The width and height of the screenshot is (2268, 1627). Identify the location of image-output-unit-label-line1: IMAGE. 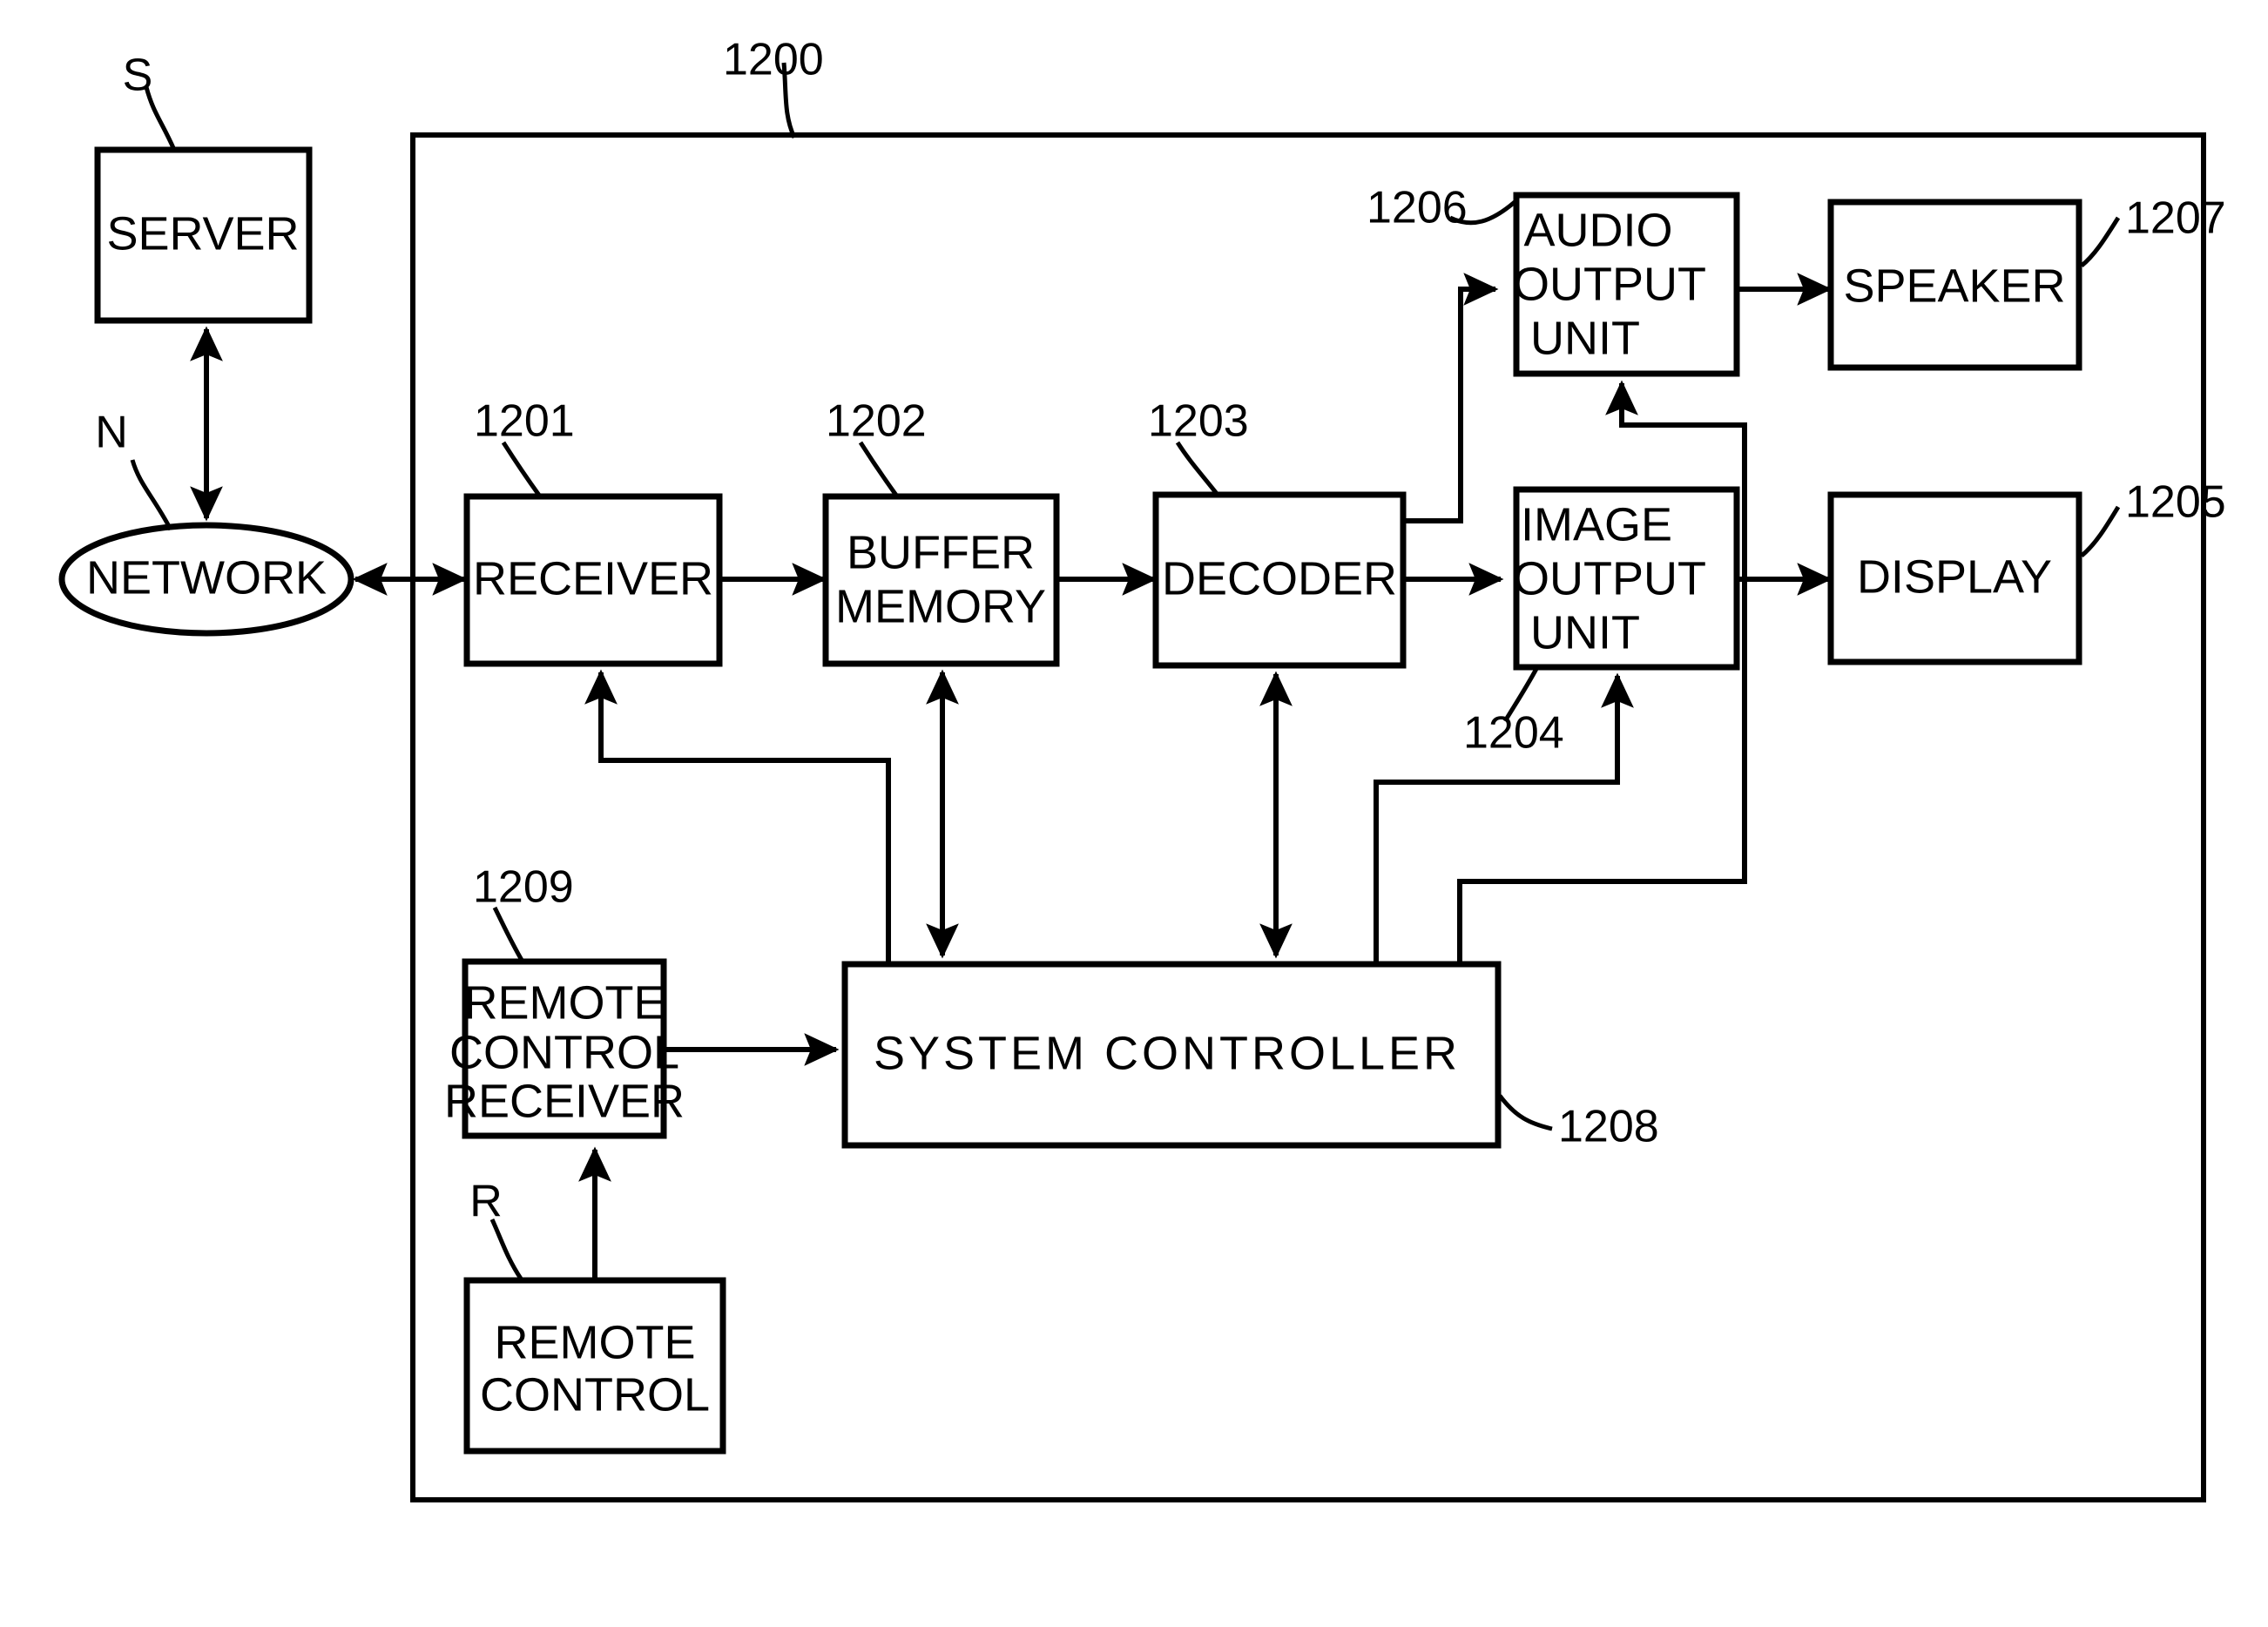
(1596, 524).